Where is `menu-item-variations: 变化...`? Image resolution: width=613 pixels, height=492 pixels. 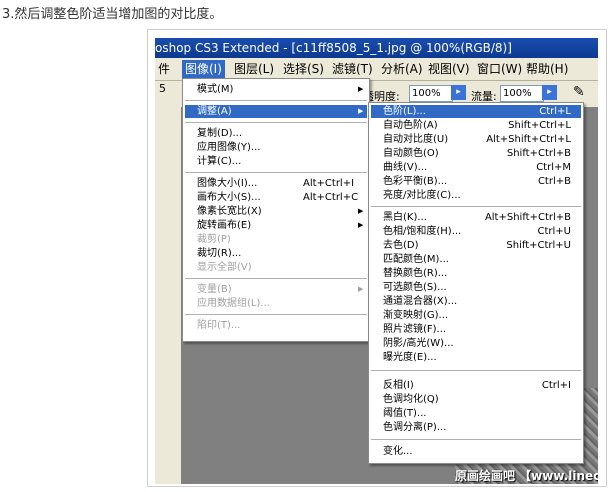
menu-item-variations: 变化... is located at coordinates (476, 451).